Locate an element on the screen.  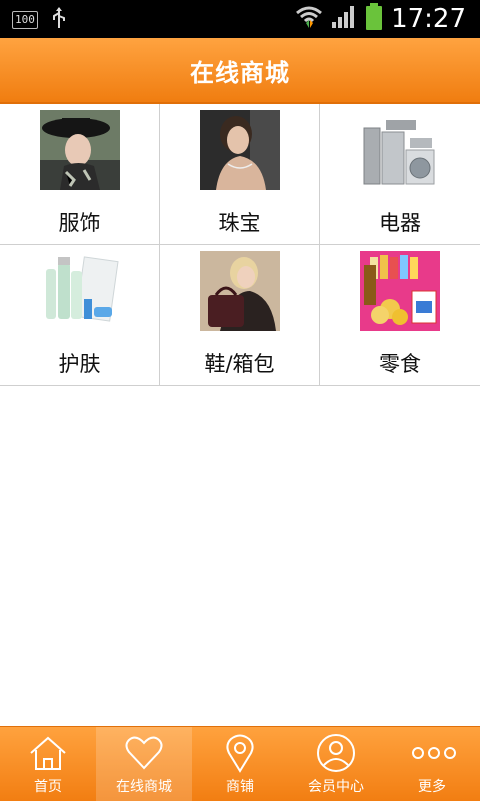
tab-label: 在线商城 is located at coordinates (144, 787).